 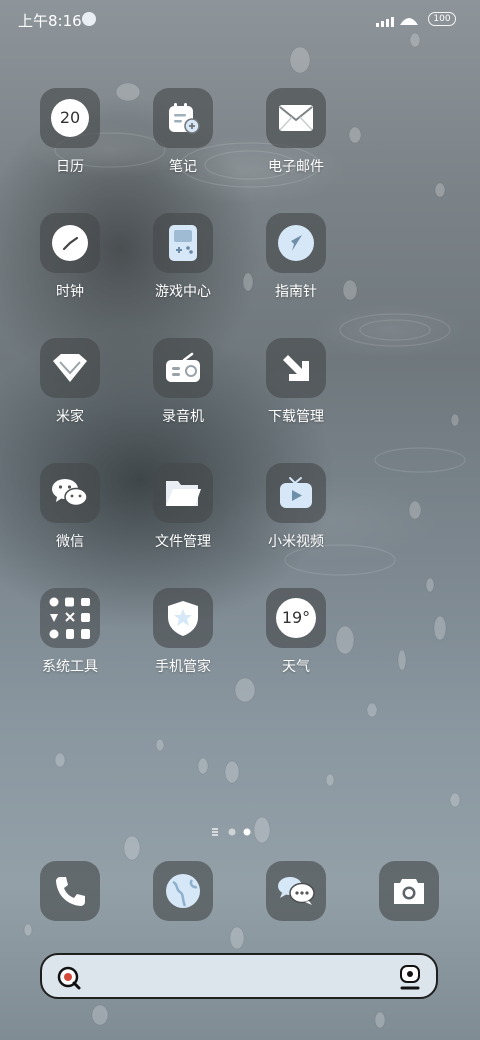 I want to click on app-label: 系统工具, so click(x=70, y=667).